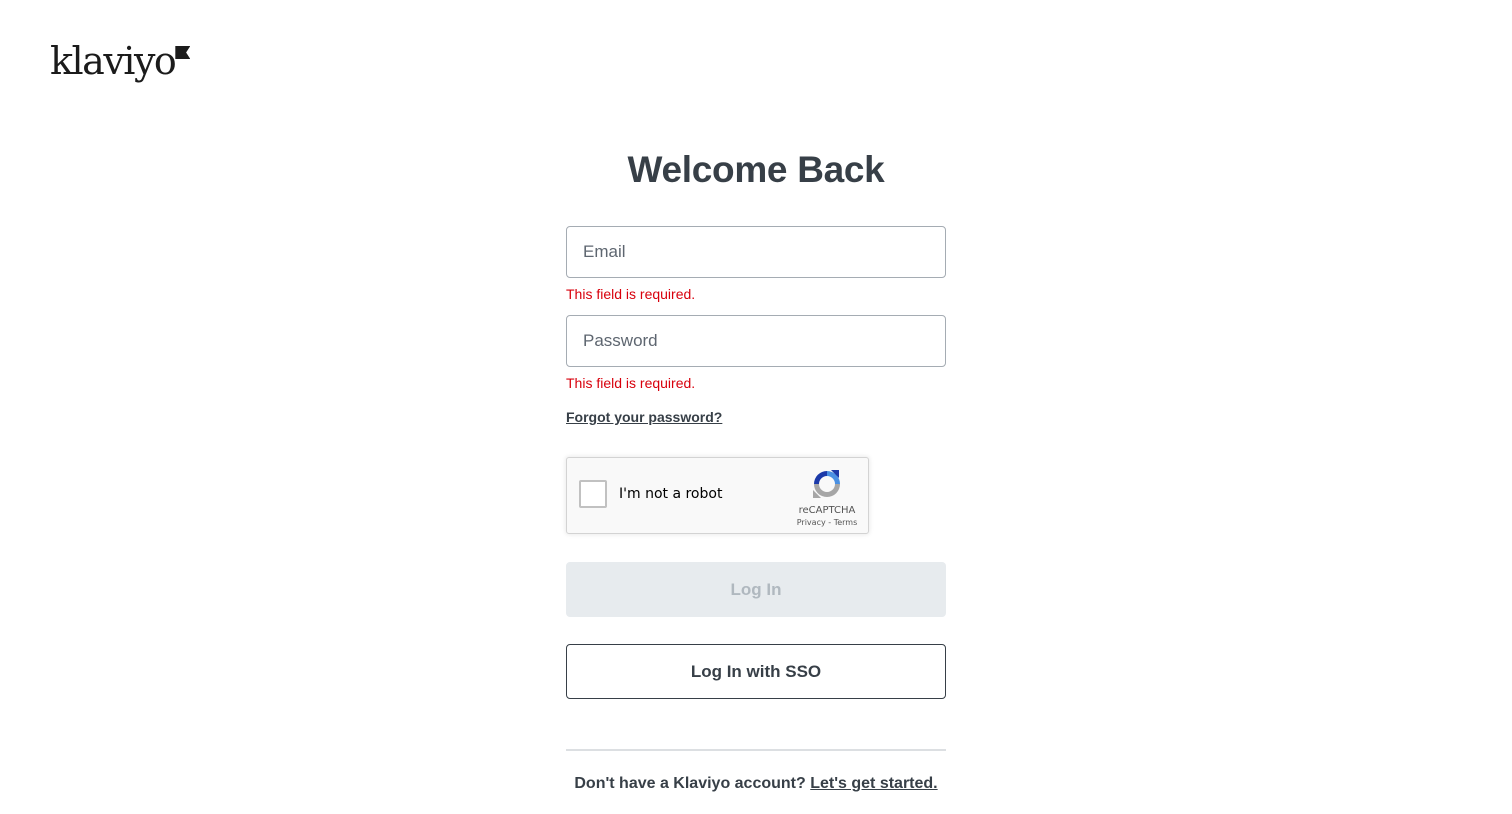  I want to click on recaptcha-label: I'm not a robot, so click(671, 494).